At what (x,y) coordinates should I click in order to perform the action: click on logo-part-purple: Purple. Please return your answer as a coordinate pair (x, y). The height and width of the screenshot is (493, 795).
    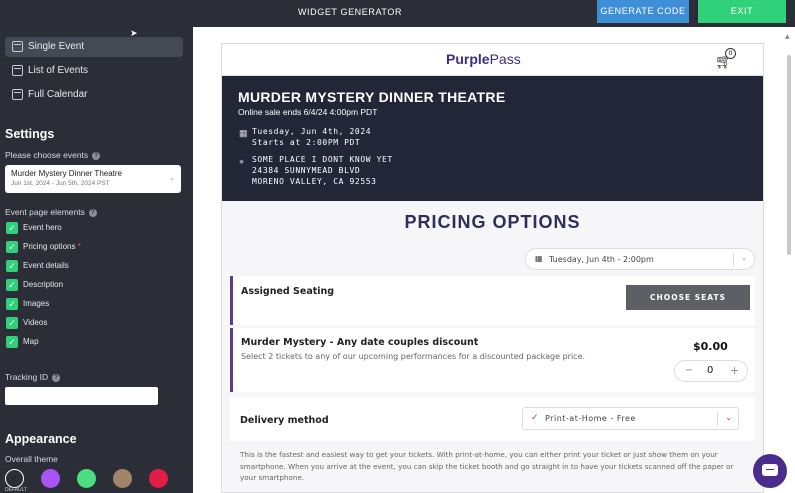
    Looking at the image, I should click on (468, 59).